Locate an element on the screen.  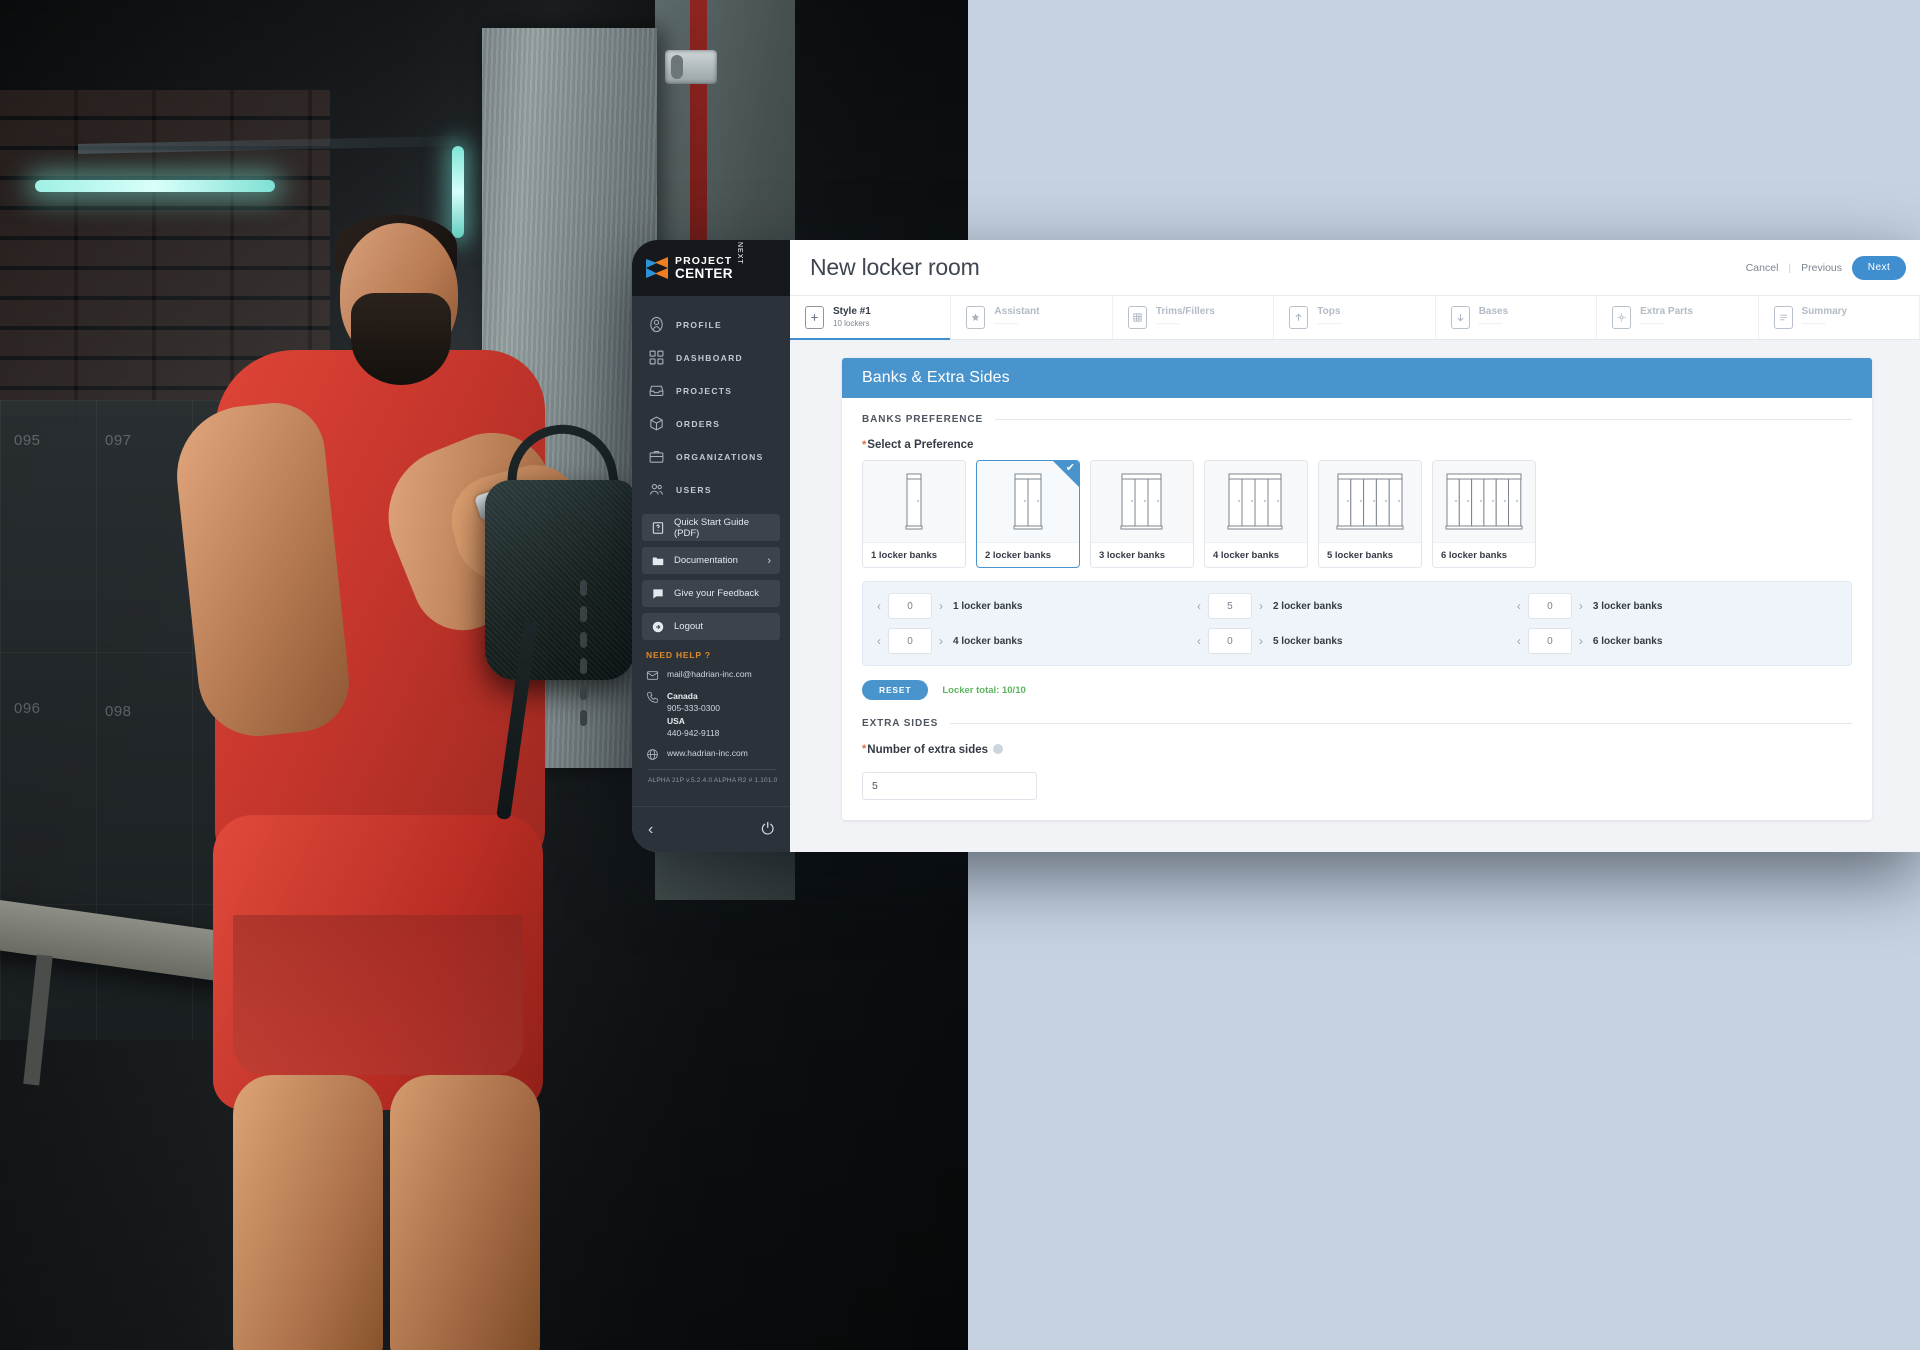
help-email-row: mail@hadrian-inc.com is located at coordinates (712, 675).